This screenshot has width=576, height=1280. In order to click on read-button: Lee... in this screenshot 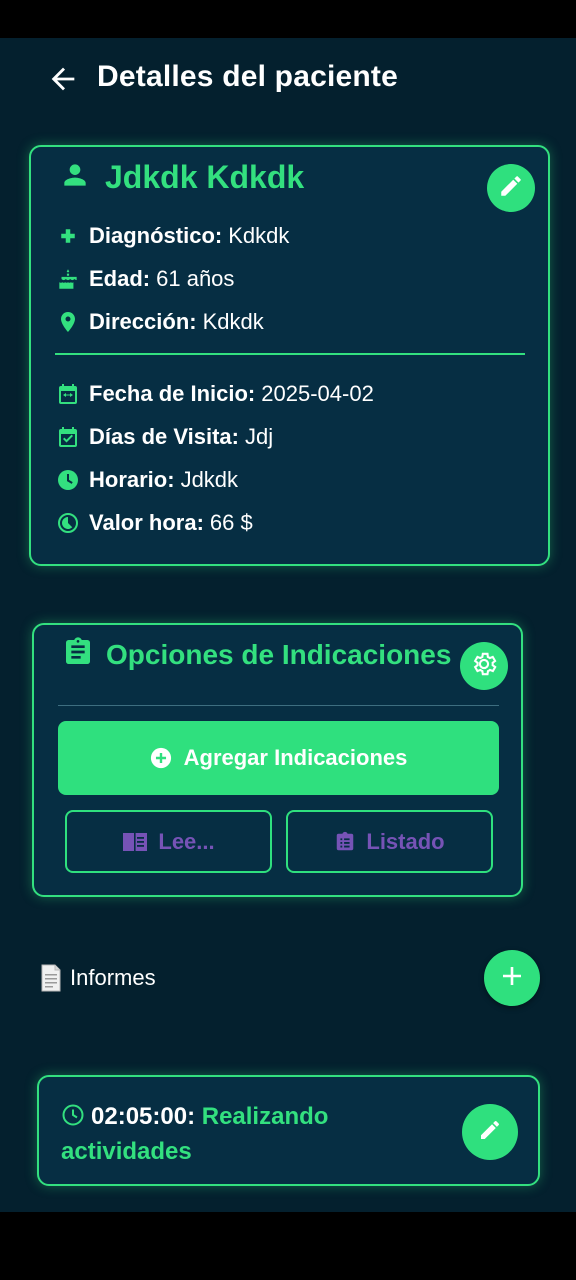, I will do `click(168, 841)`.